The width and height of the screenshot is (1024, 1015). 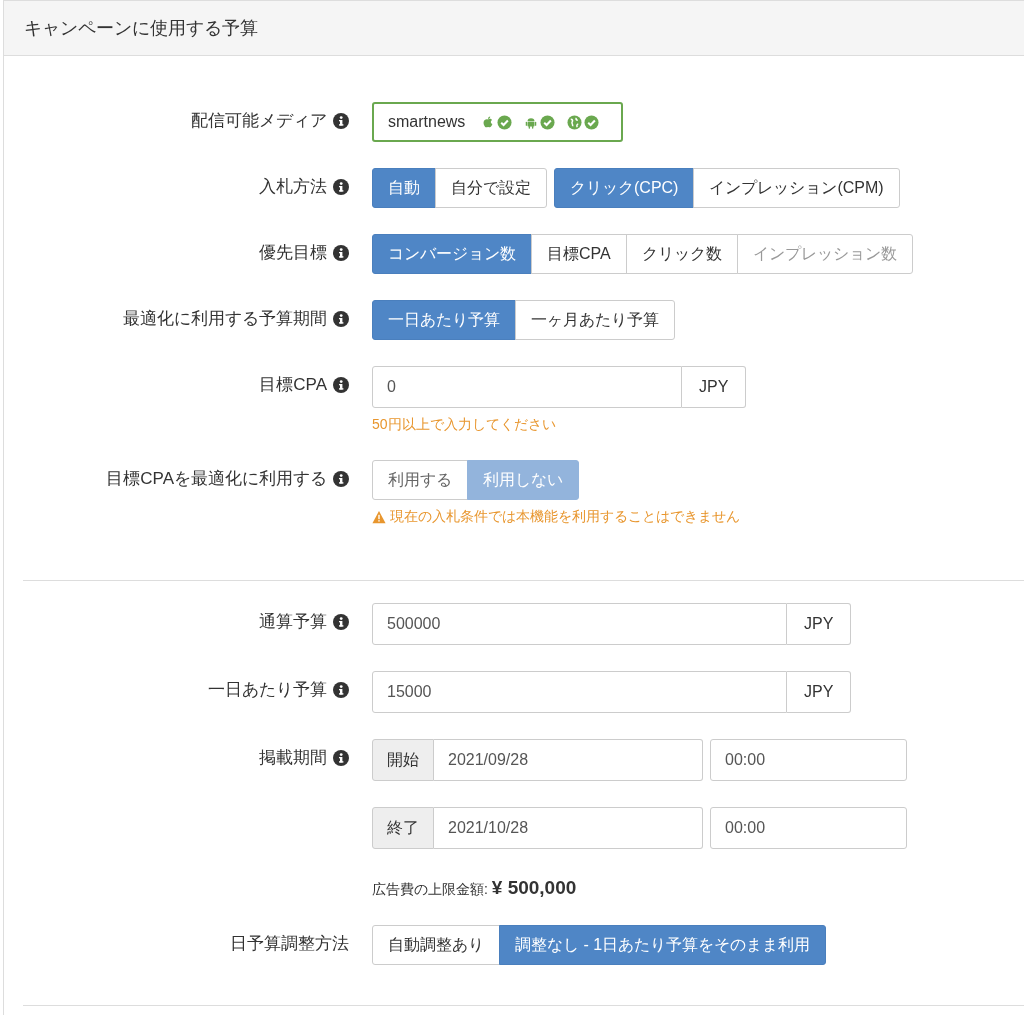 What do you see at coordinates (293, 187) in the screenshot?
I see `field-label: 入札方法` at bounding box center [293, 187].